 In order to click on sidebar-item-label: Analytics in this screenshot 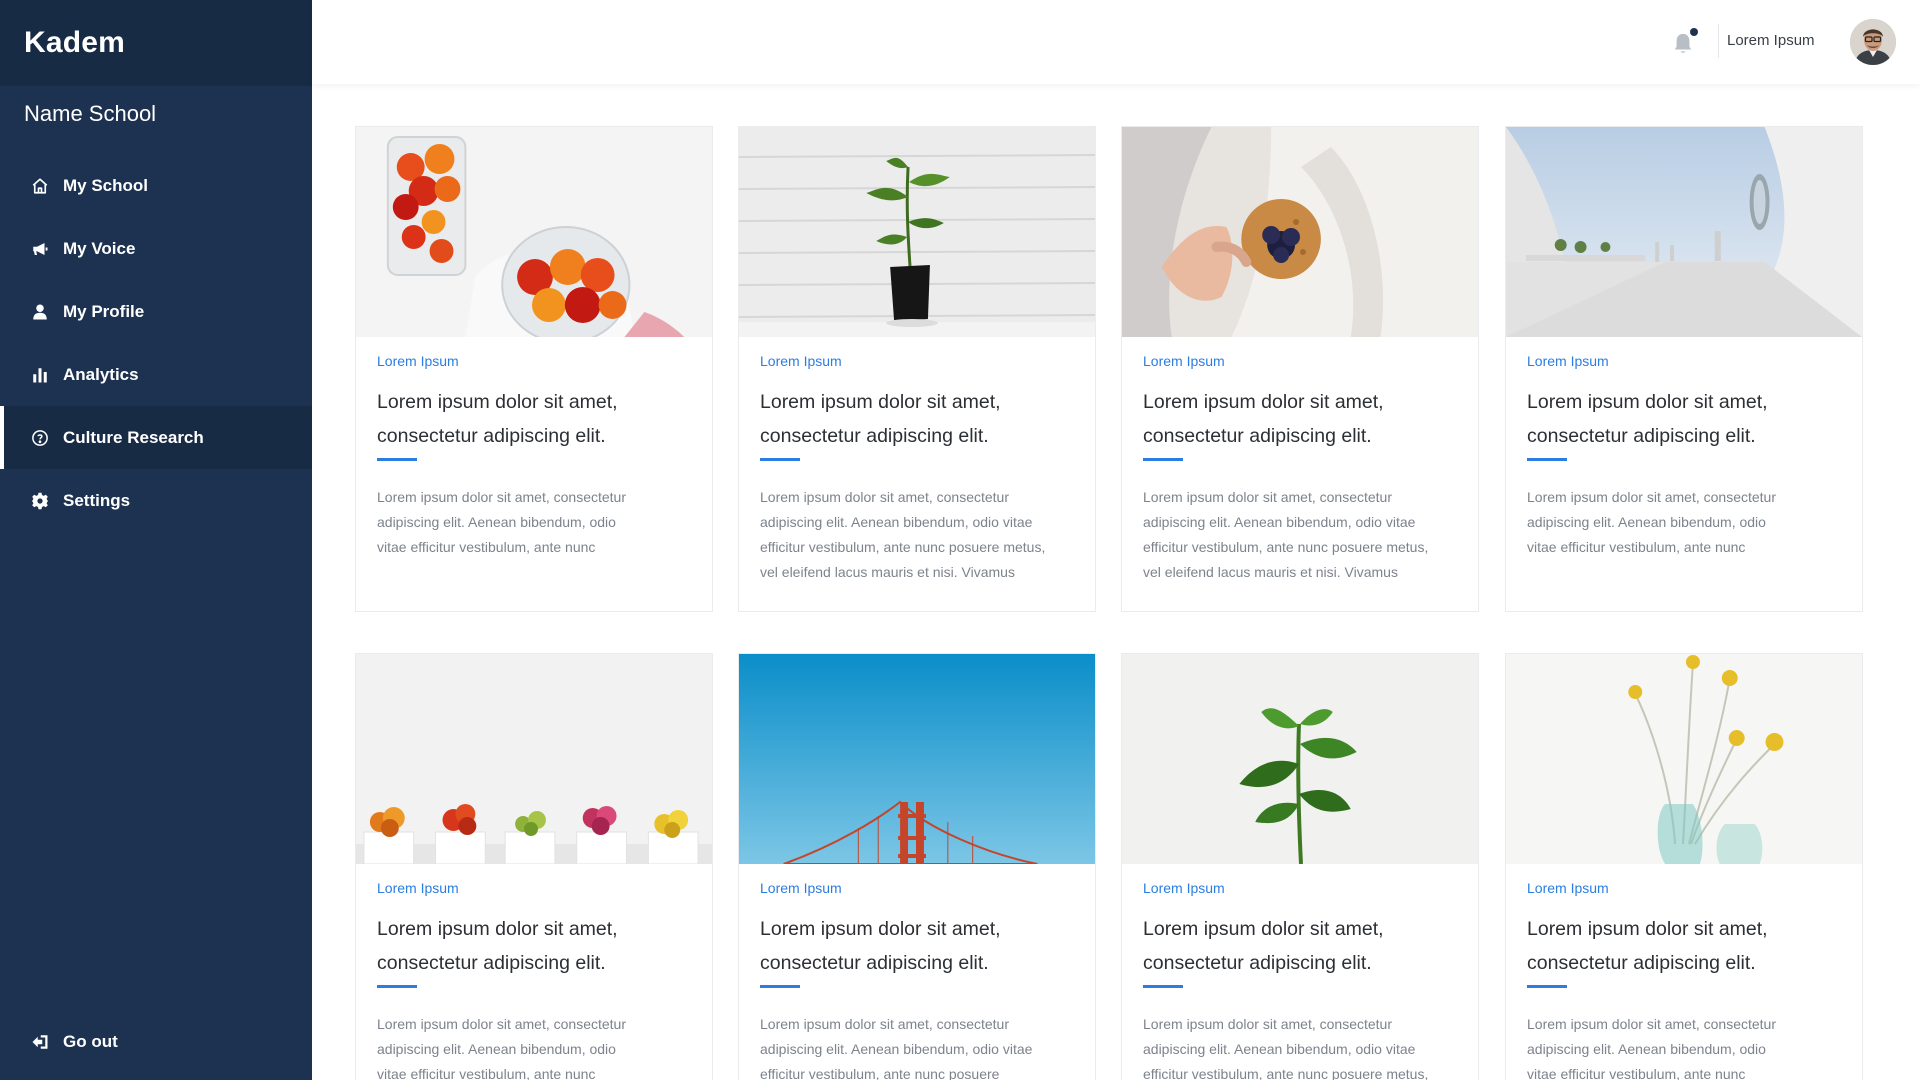, I will do `click(101, 374)`.